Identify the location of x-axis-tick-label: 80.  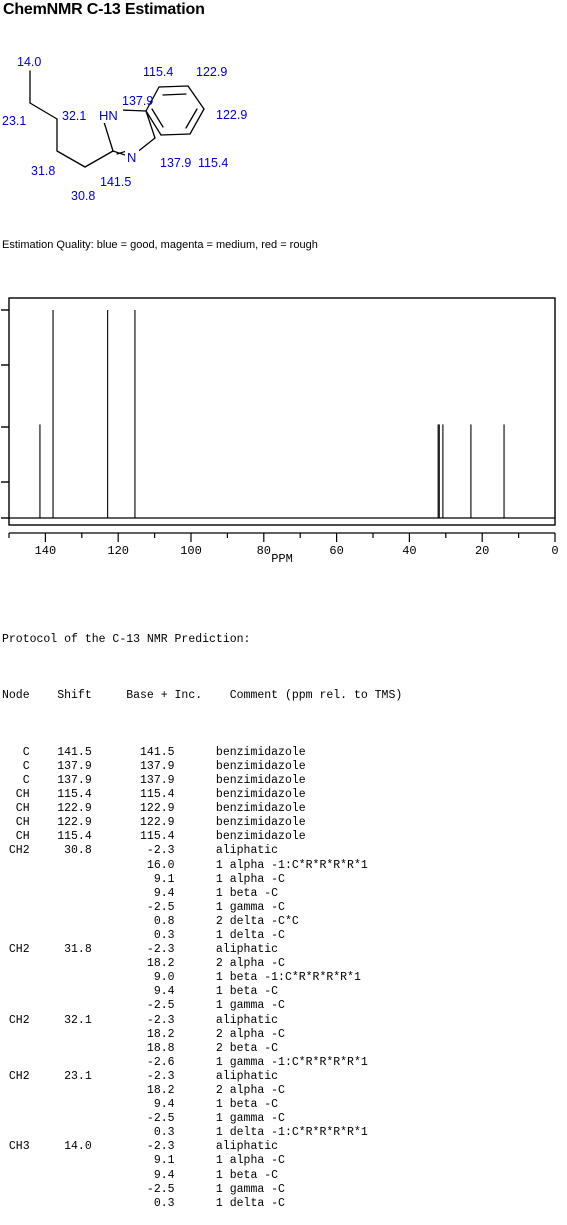
(264, 551).